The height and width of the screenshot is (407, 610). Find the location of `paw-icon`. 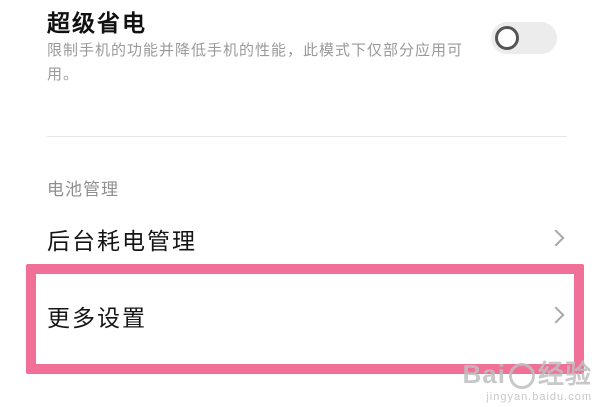

paw-icon is located at coordinates (521, 376).